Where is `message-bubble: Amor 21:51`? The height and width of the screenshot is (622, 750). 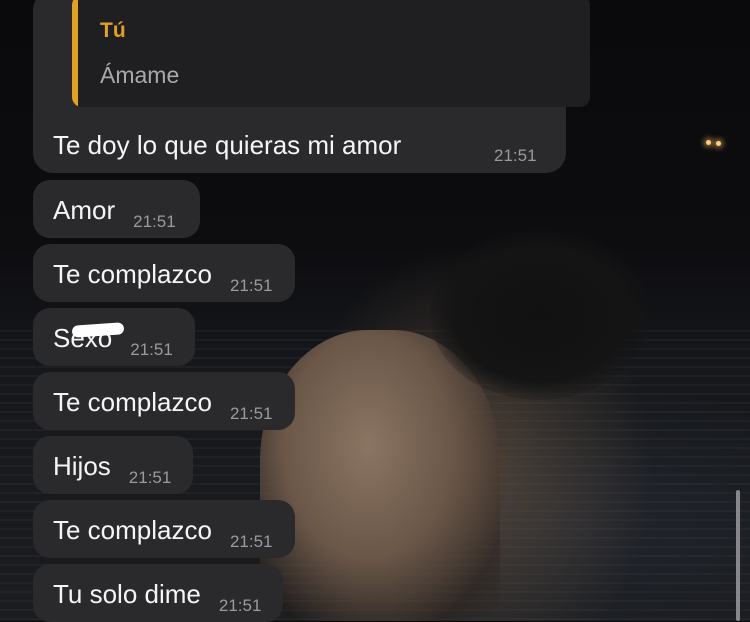 message-bubble: Amor 21:51 is located at coordinates (116, 209).